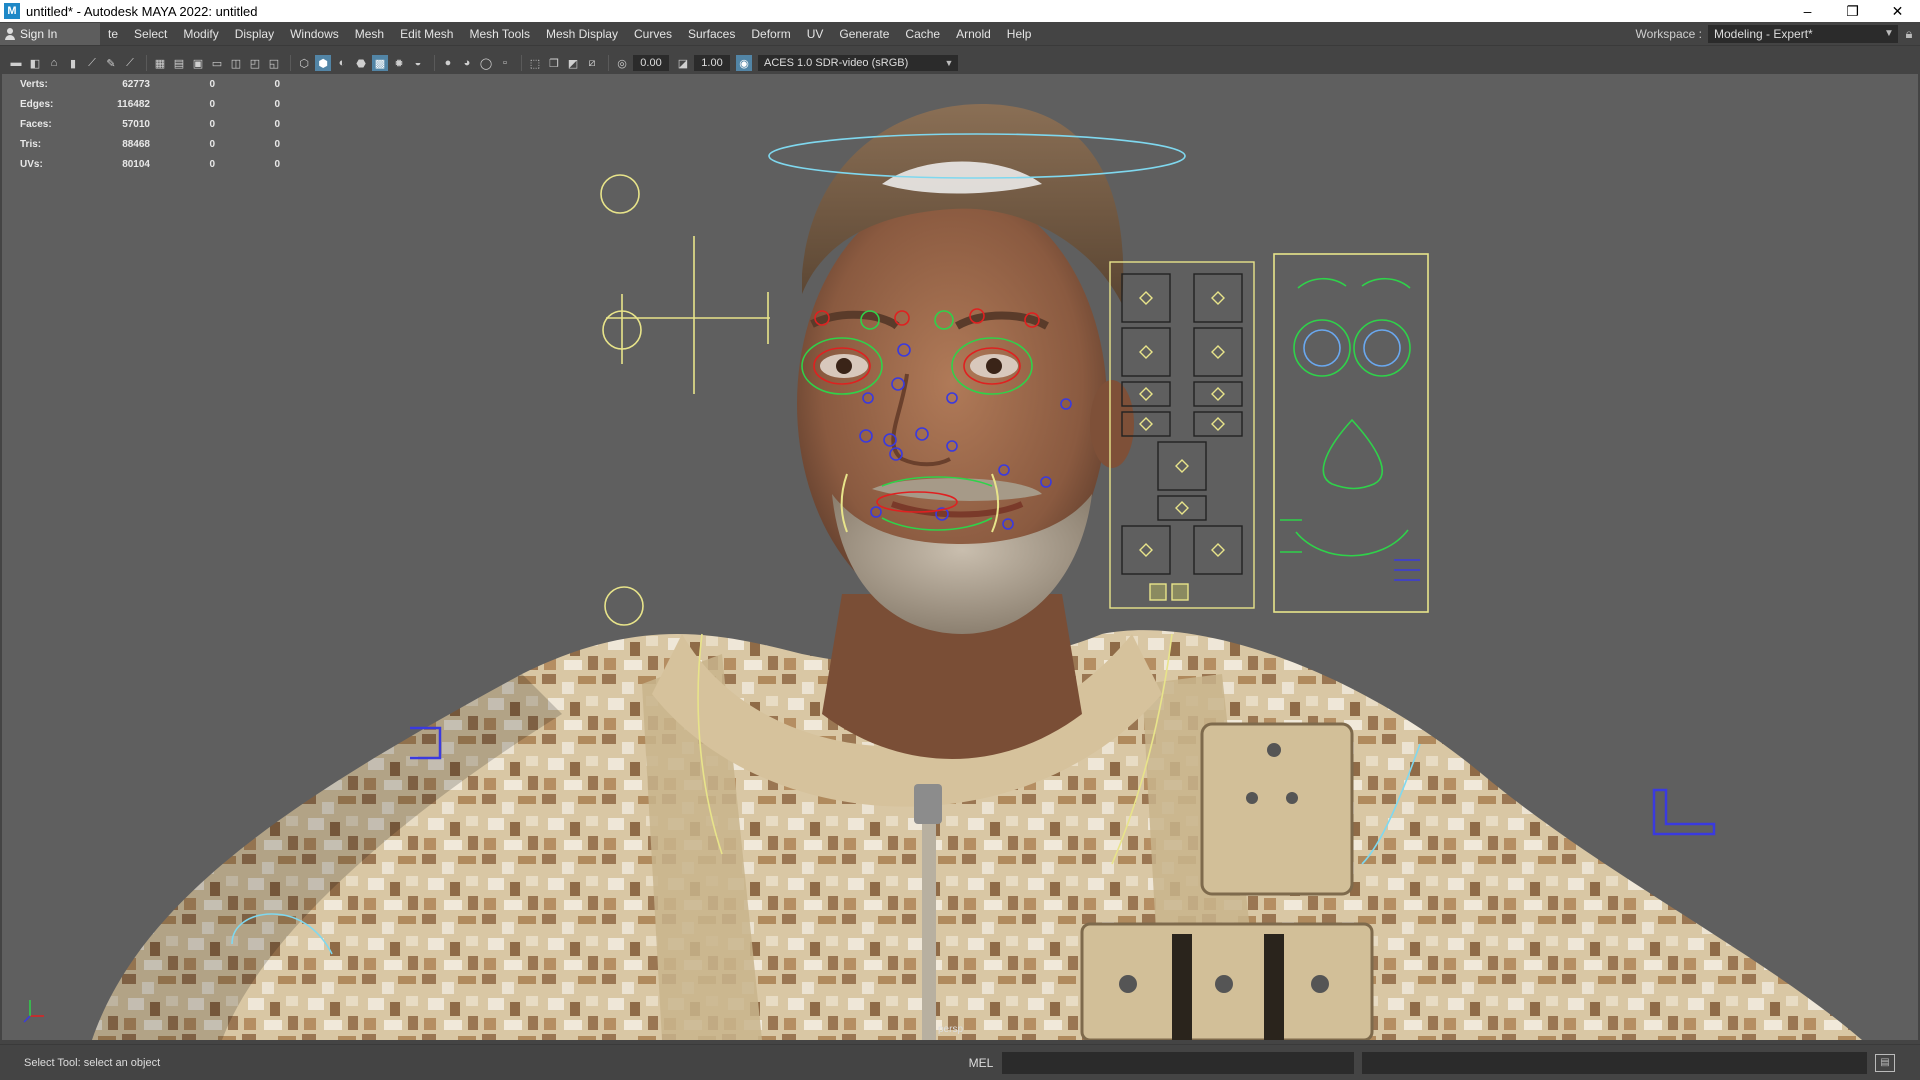 This screenshot has width=1920, height=1080. Describe the element at coordinates (1897, 11) in the screenshot. I see `close-button: ✕` at that location.